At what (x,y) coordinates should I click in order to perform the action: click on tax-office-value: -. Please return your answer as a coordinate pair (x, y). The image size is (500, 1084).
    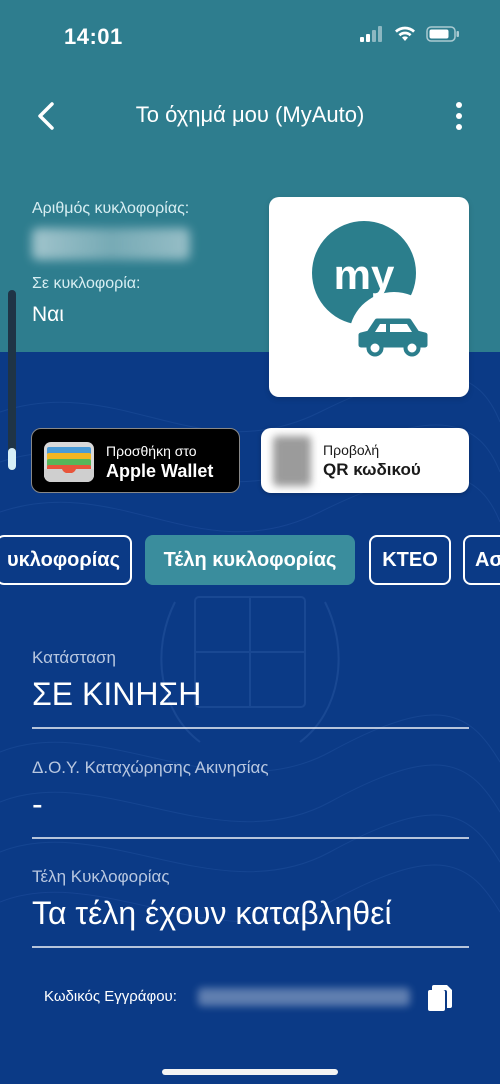
    Looking at the image, I should click on (37, 804).